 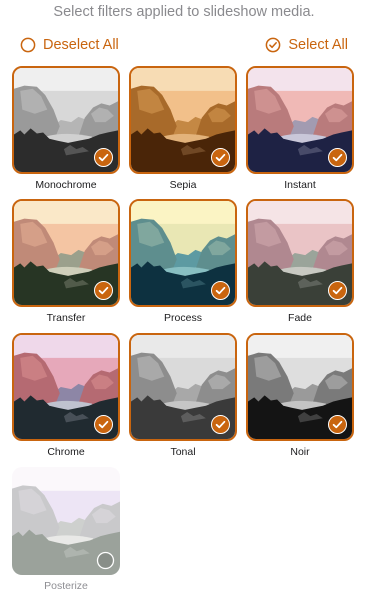 What do you see at coordinates (183, 318) in the screenshot?
I see `filter-label: Process` at bounding box center [183, 318].